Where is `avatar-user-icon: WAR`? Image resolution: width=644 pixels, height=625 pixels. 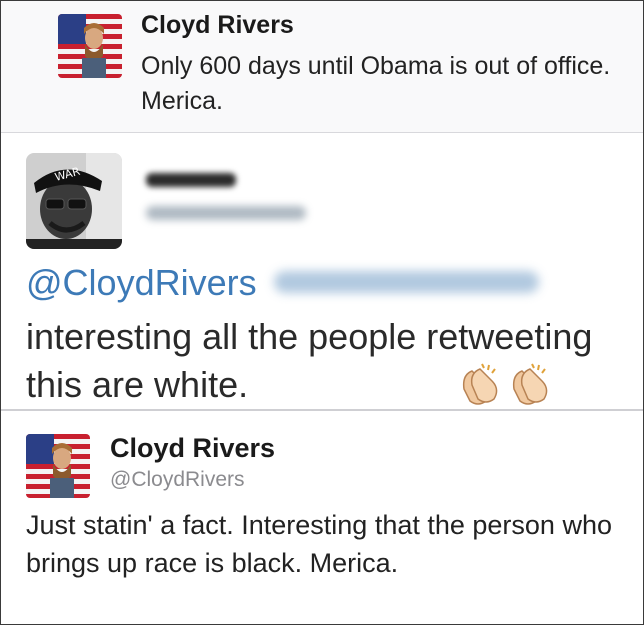
avatar-user-icon: WAR is located at coordinates (74, 201).